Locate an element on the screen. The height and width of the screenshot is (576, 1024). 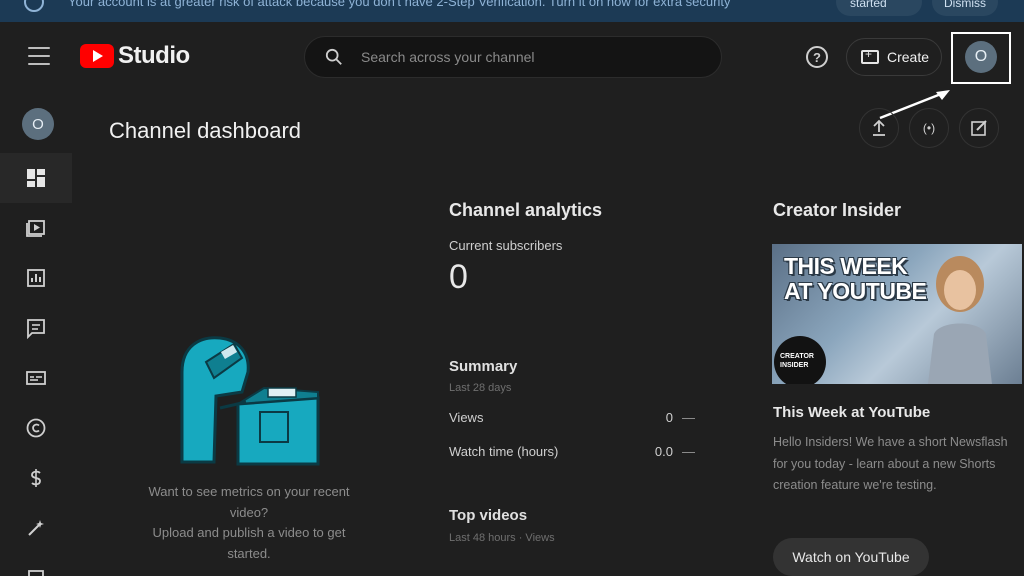
top-videos-title: Top videos is located at coordinates (488, 515).